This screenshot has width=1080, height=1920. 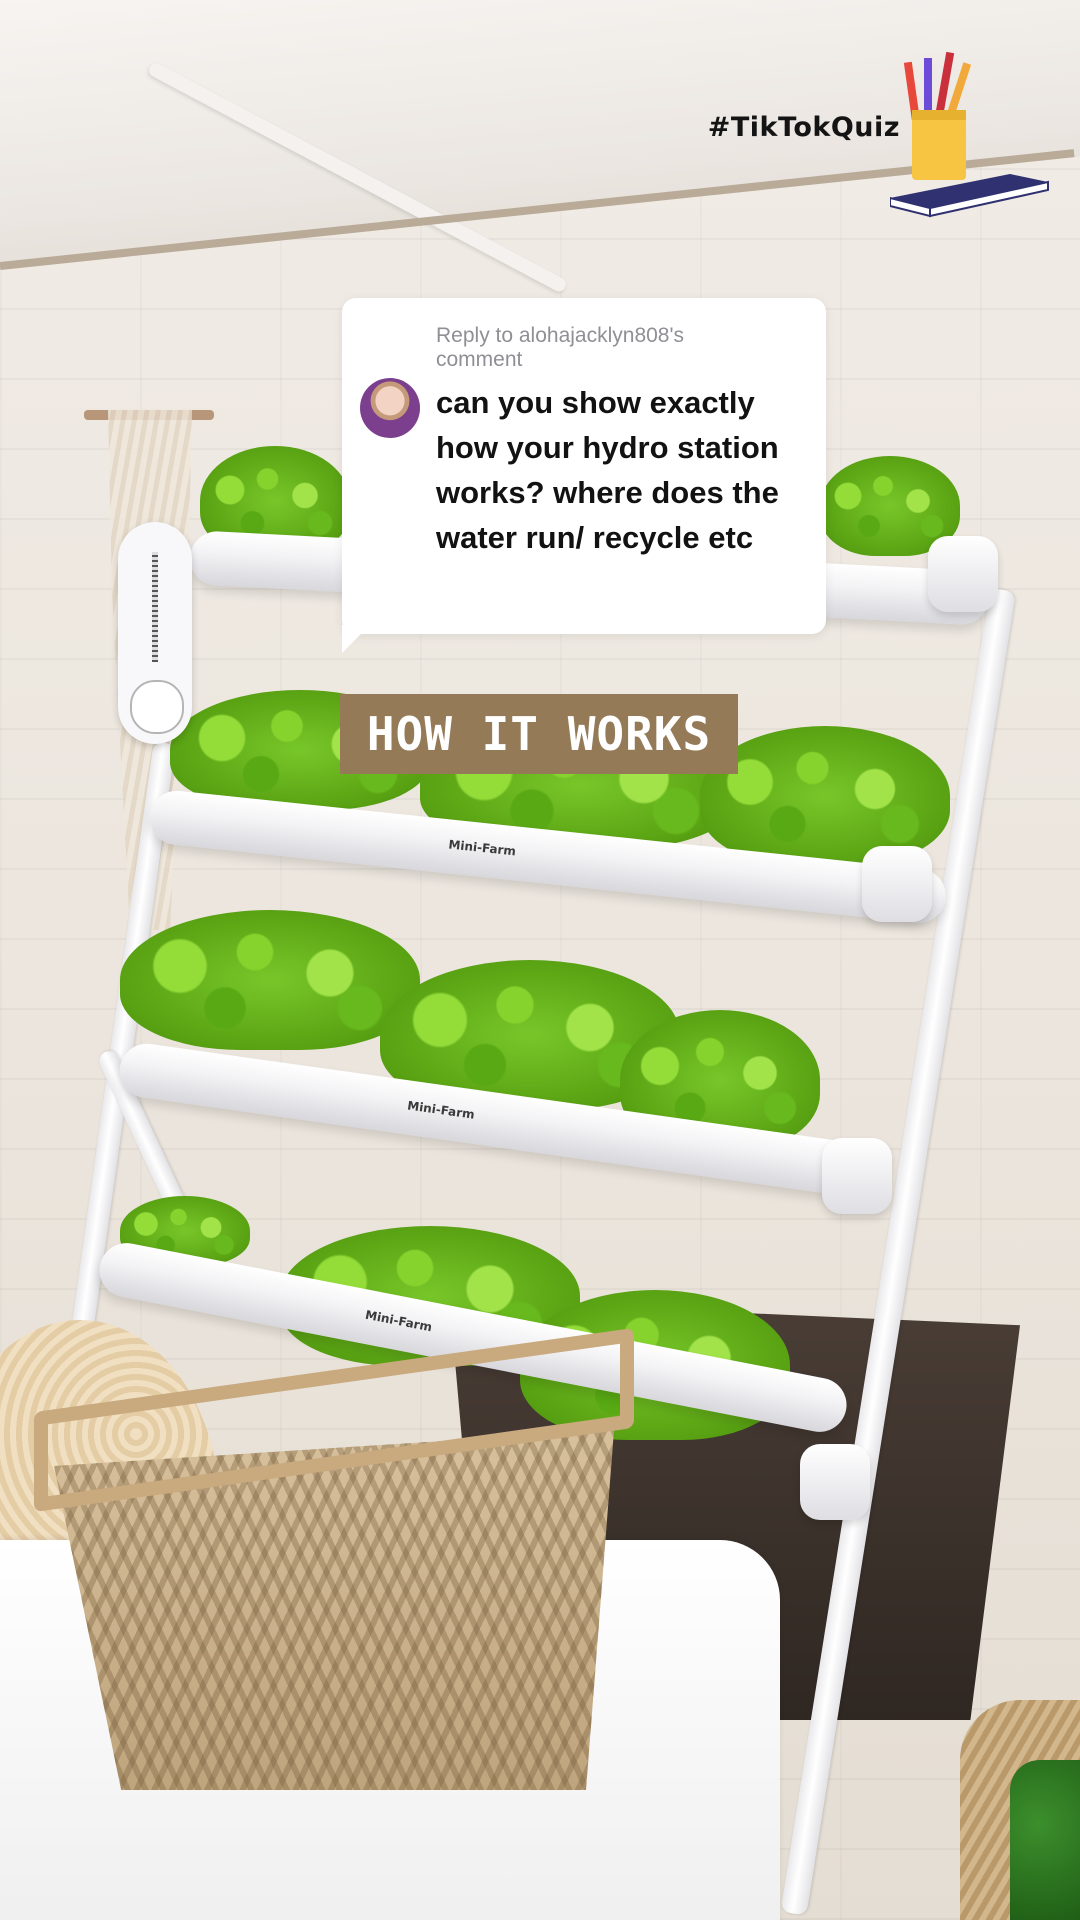 I want to click on pencil-cup-book-icon, so click(x=974, y=138).